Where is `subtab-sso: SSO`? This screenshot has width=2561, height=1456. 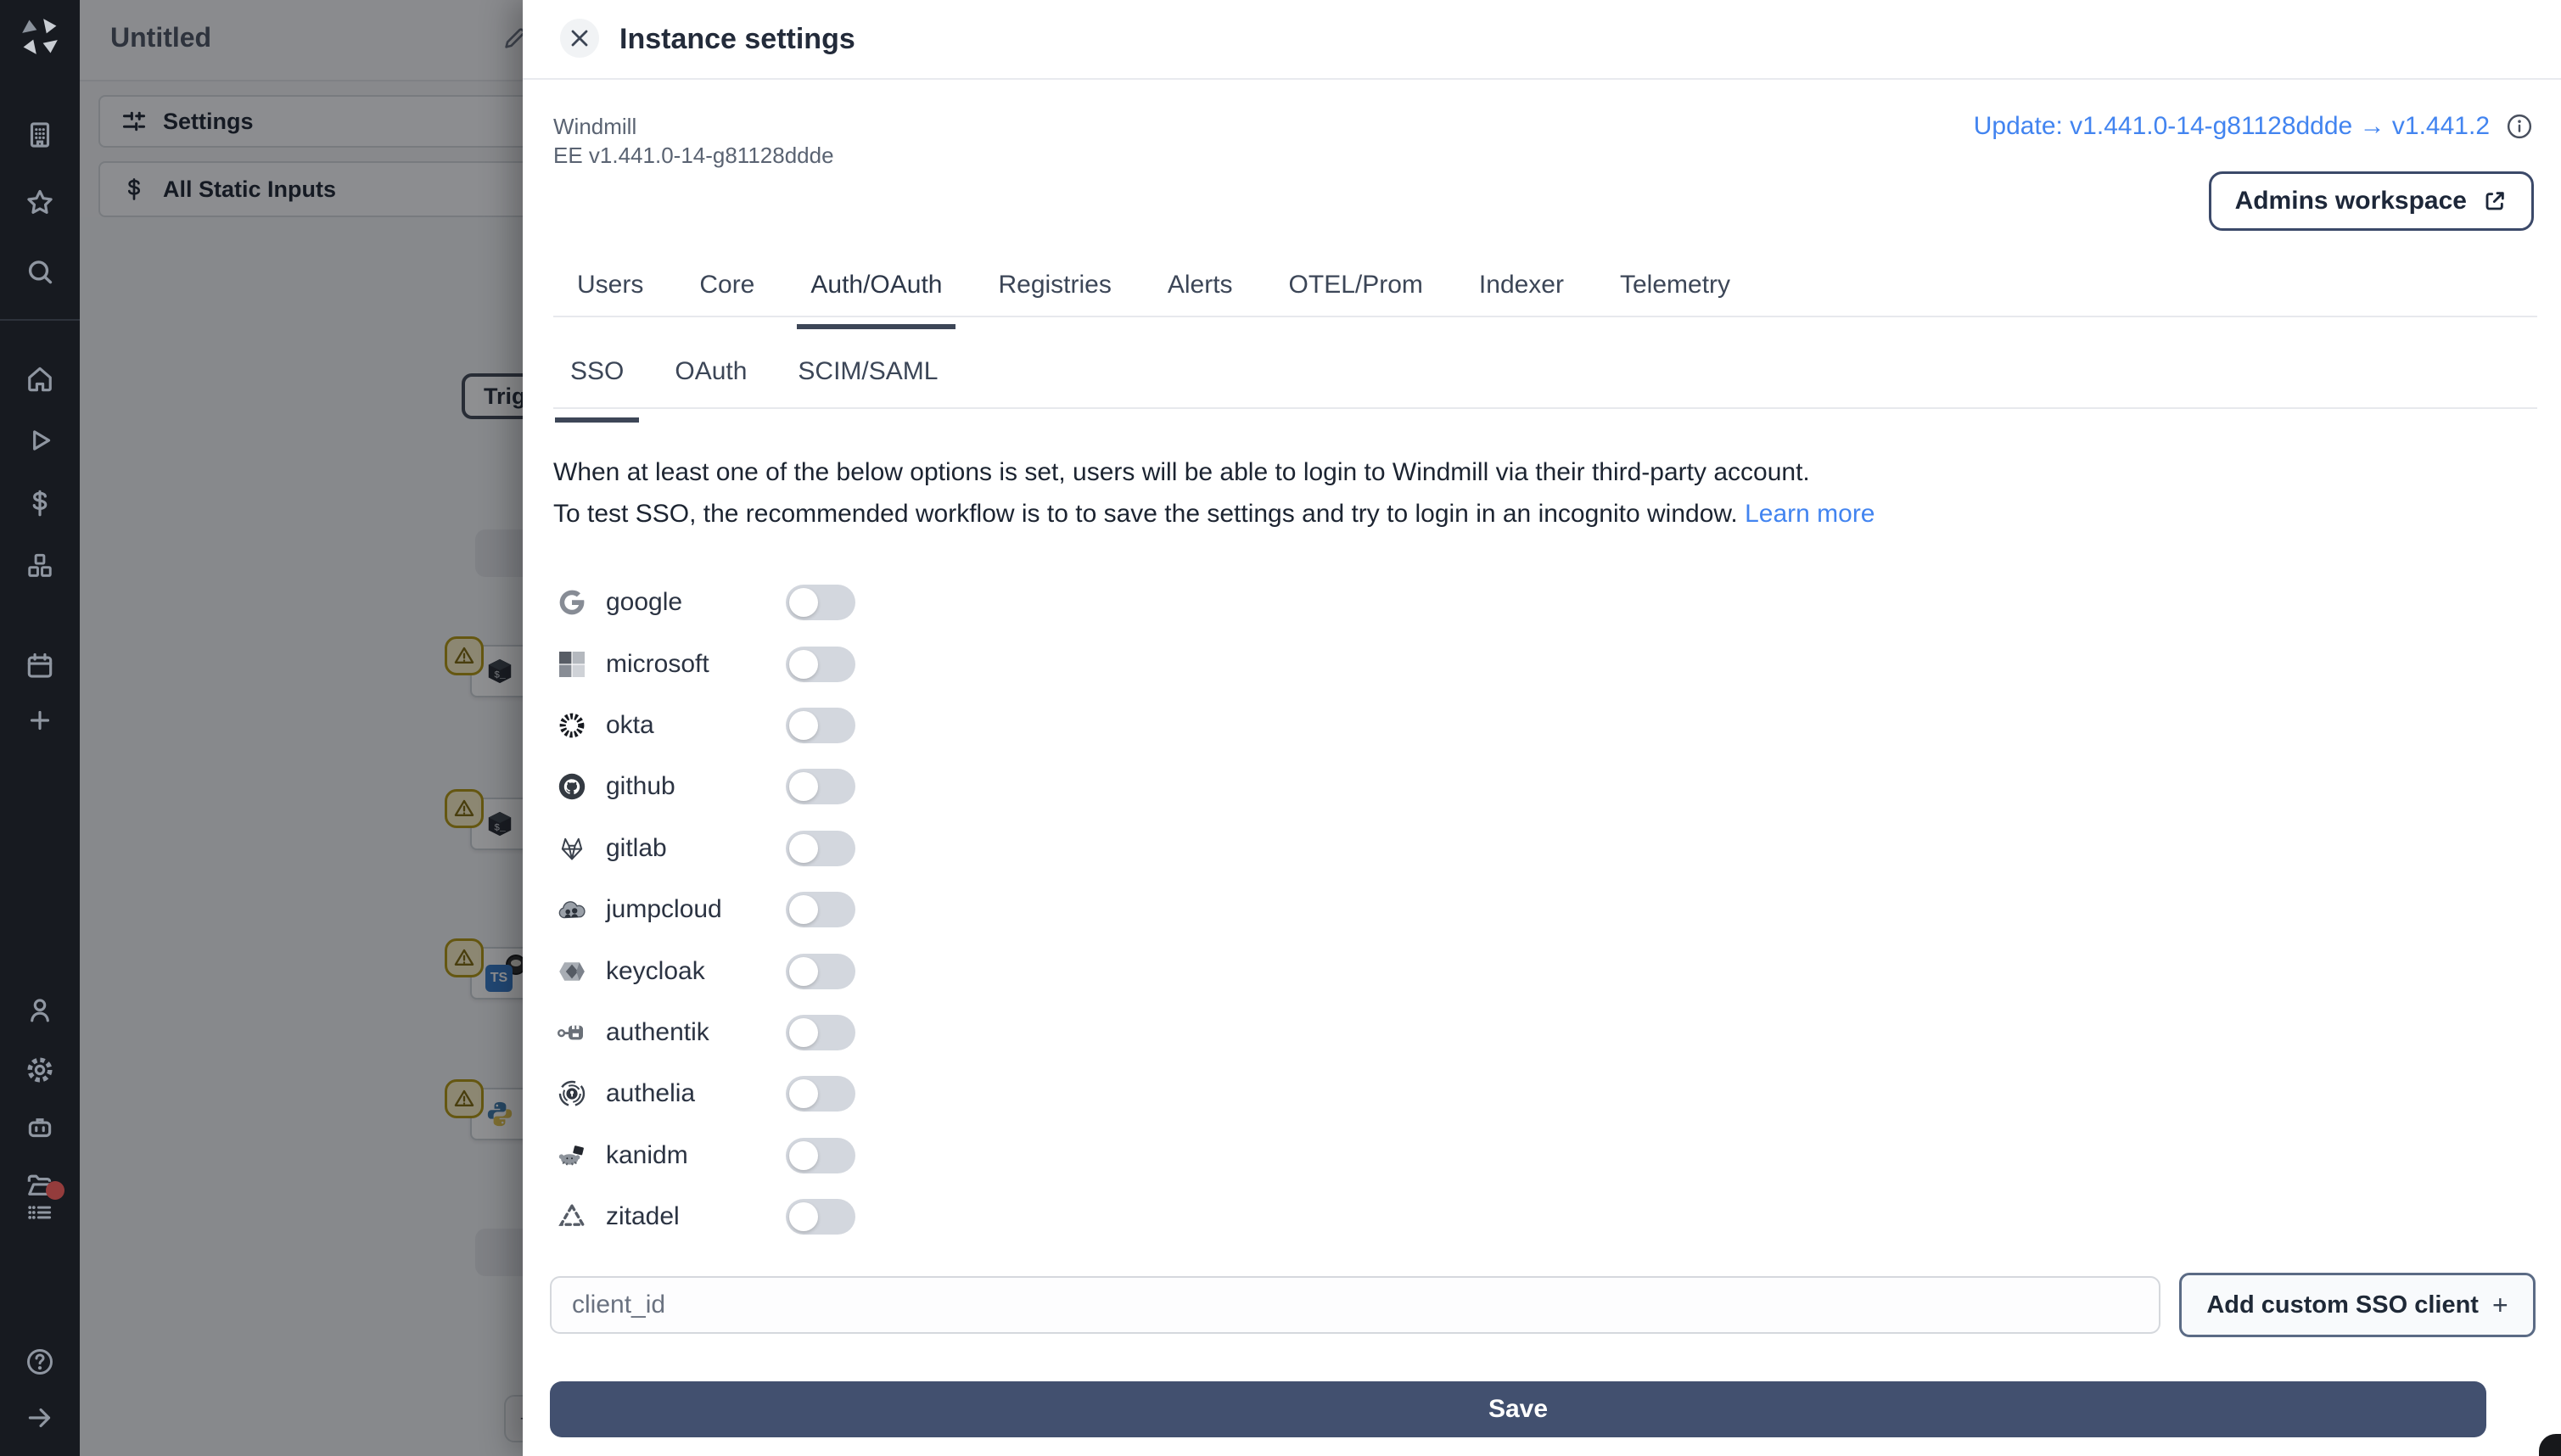
subtab-sso: SSO is located at coordinates (597, 387).